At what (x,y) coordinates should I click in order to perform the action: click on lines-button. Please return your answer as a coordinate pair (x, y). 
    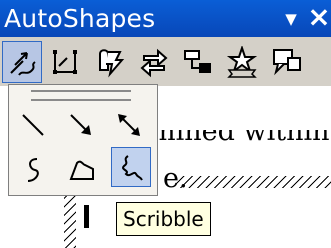
    Looking at the image, I should click on (22, 62).